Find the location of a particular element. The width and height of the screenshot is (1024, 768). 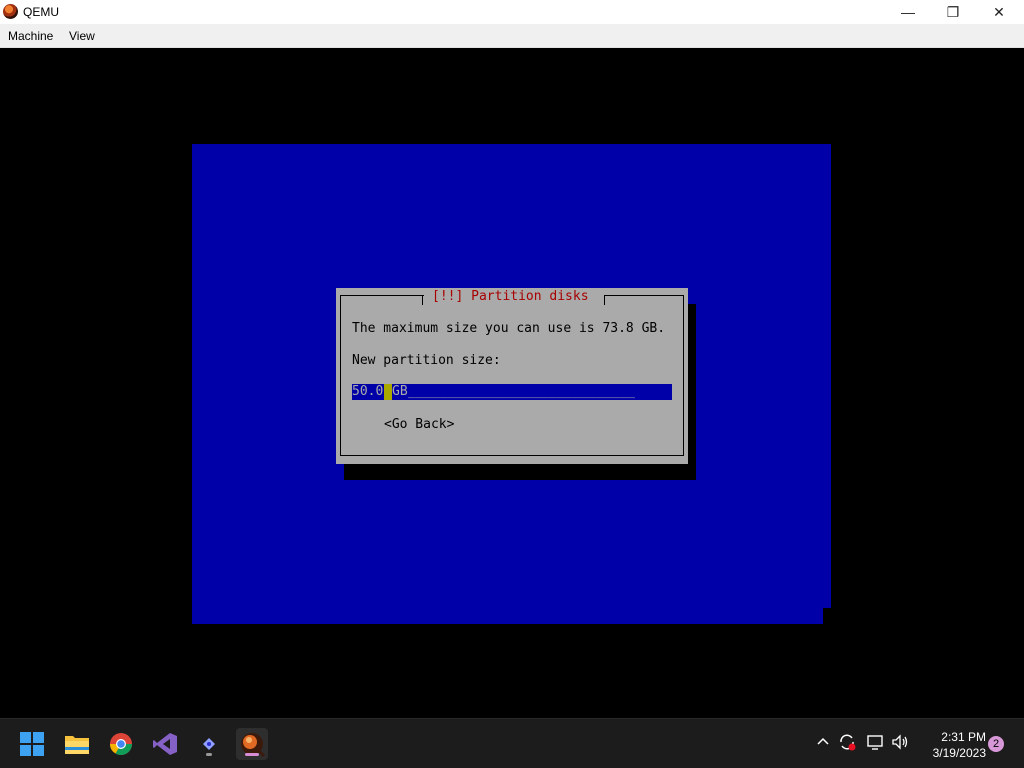

file-explorer-icon is located at coordinates (77, 744).